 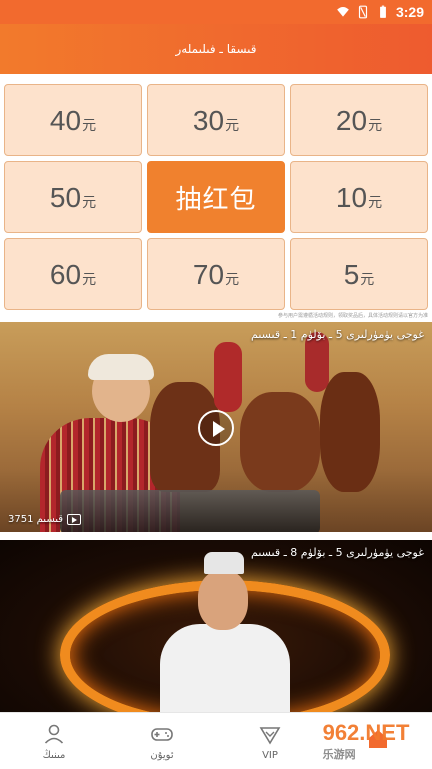 What do you see at coordinates (74, 519) in the screenshot?
I see `video-icon` at bounding box center [74, 519].